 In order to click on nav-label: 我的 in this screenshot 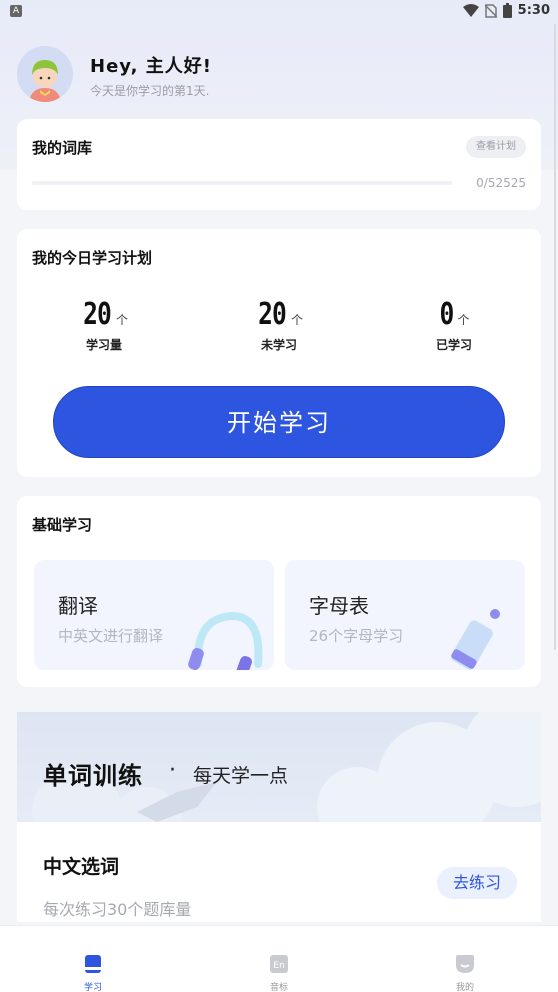, I will do `click(464, 987)`.